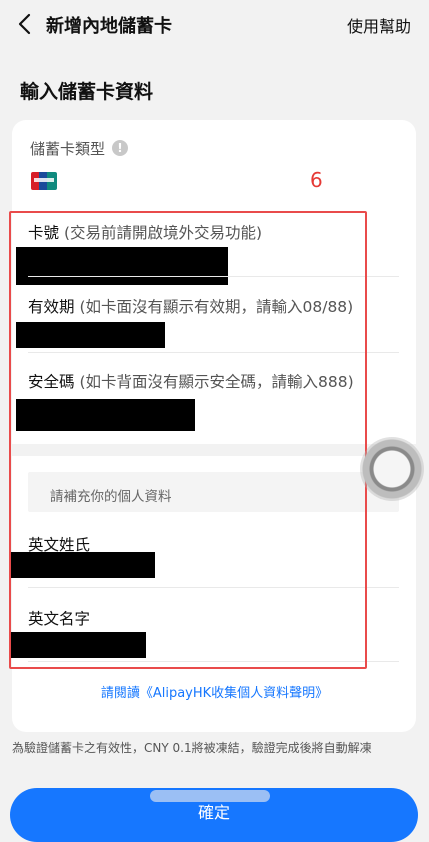  Describe the element at coordinates (120, 148) in the screenshot. I see `info-icon: !` at that location.